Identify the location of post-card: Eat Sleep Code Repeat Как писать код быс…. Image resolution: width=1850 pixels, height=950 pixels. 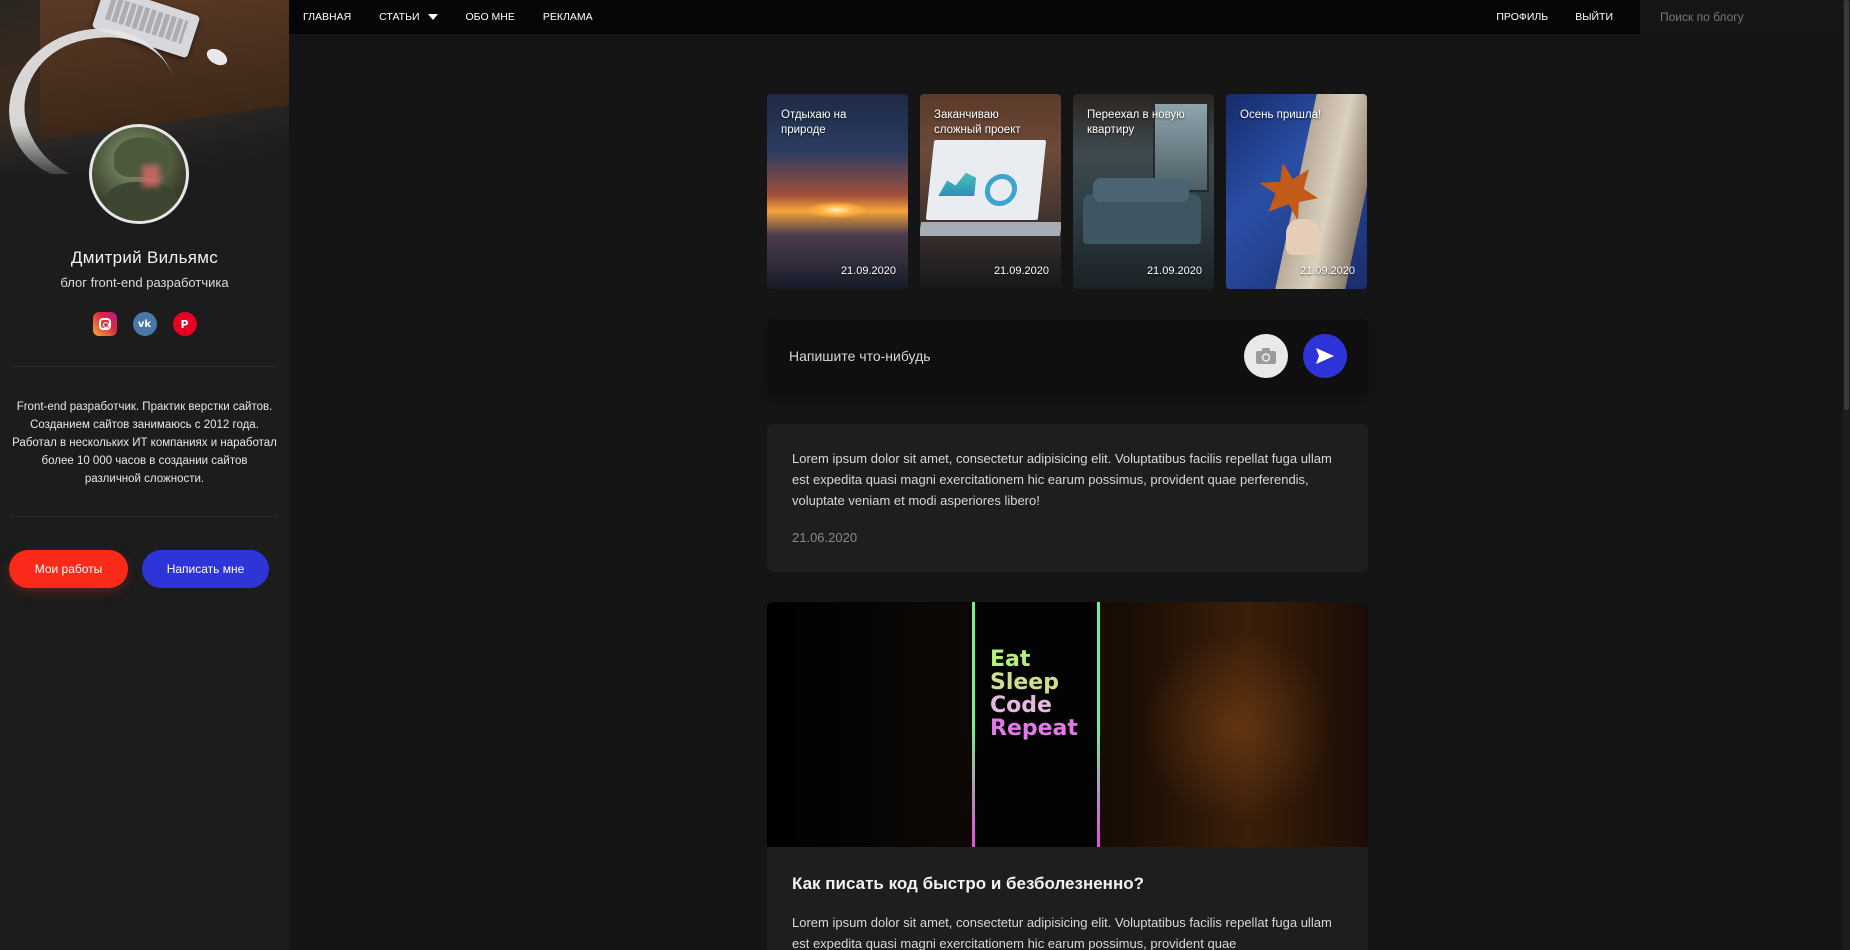
(1067, 776).